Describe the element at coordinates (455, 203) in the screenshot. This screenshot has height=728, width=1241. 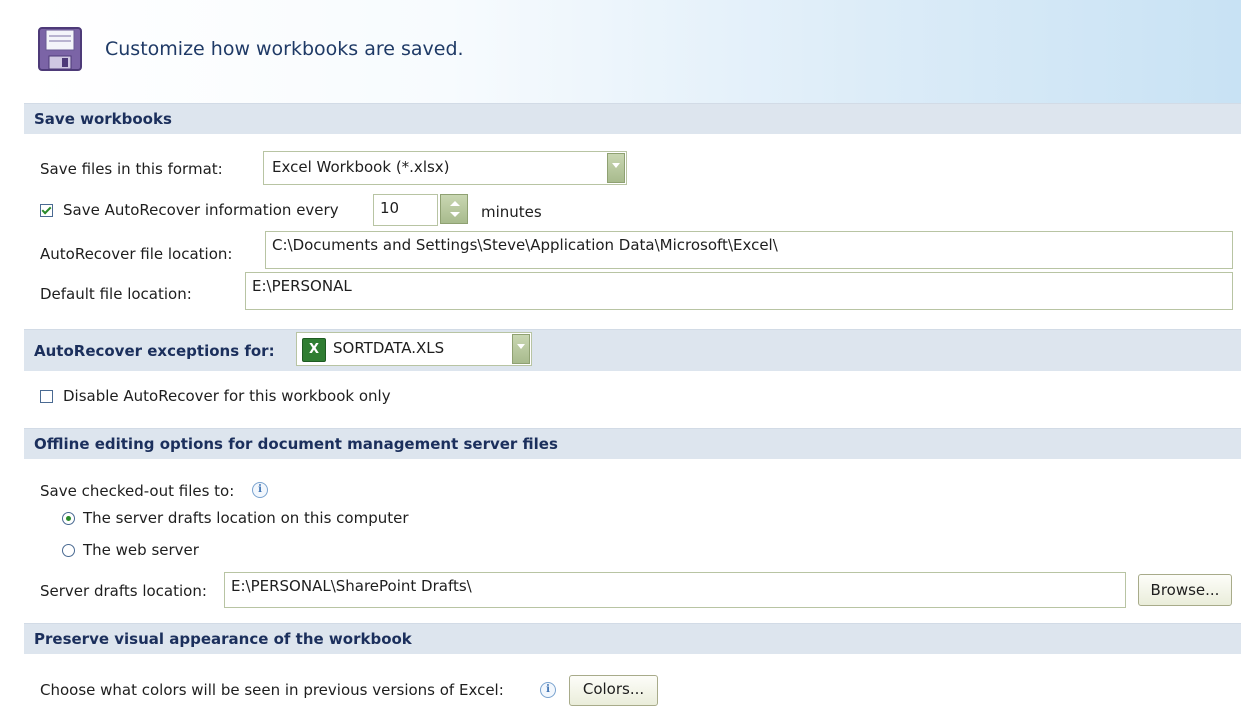
I see `spin-up-icon` at that location.